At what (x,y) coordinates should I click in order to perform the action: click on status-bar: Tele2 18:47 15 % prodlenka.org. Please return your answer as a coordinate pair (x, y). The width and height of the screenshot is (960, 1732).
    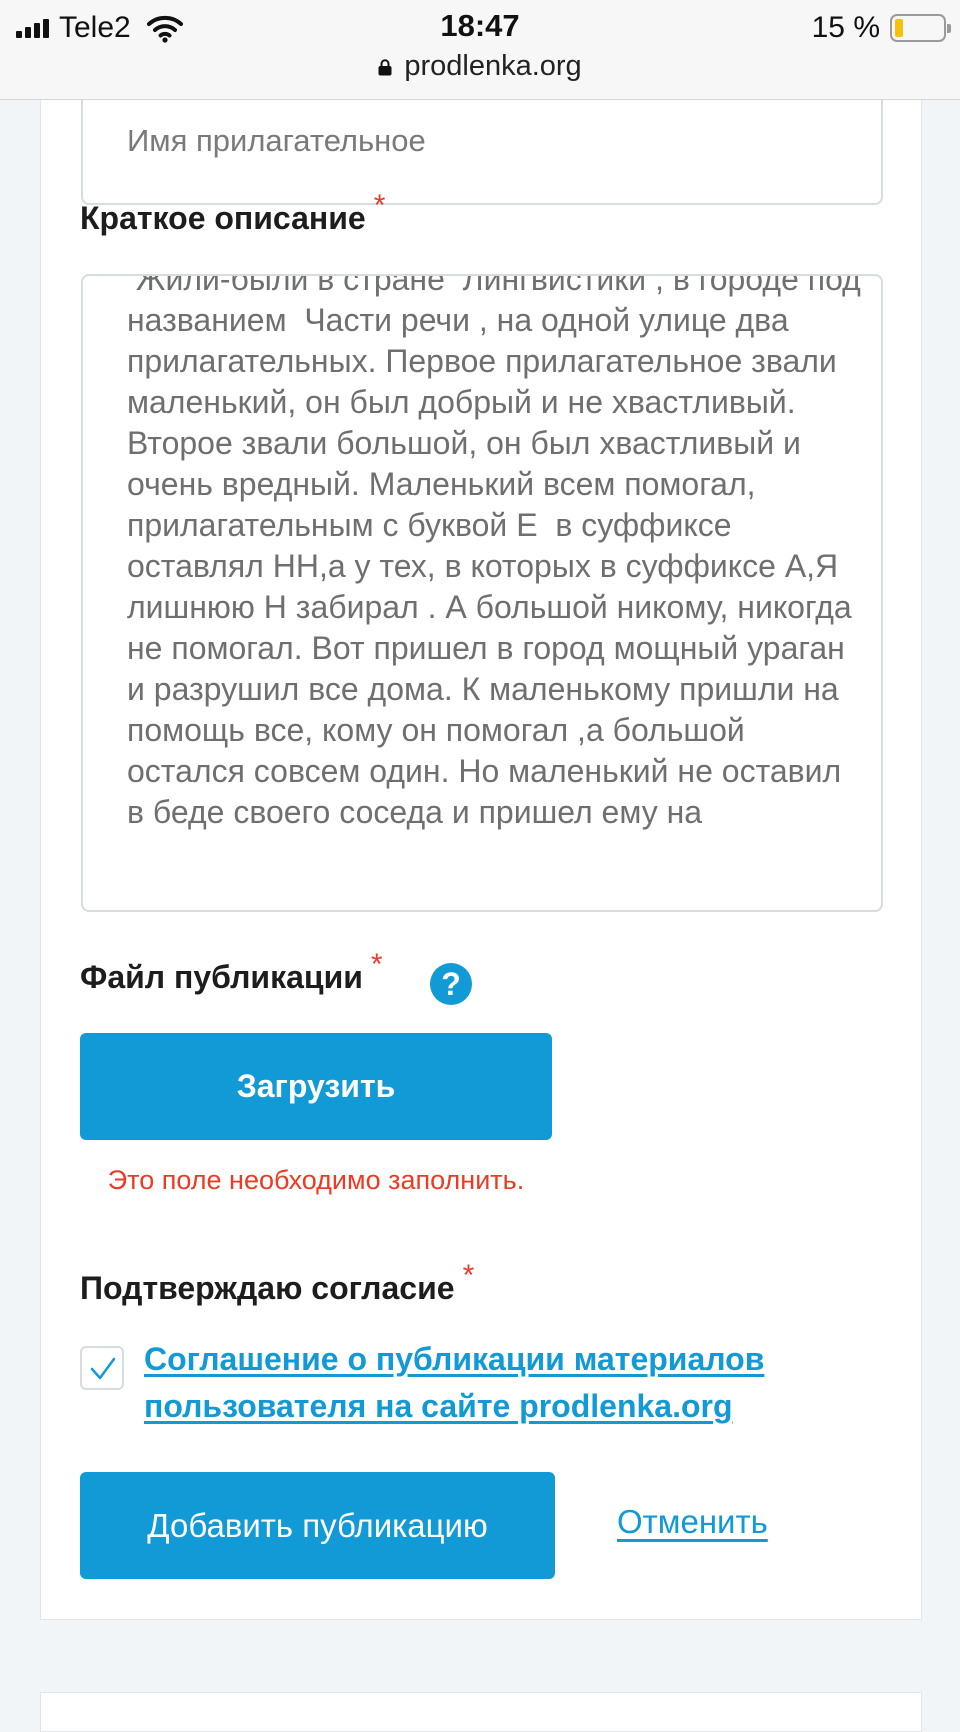
    Looking at the image, I should click on (480, 50).